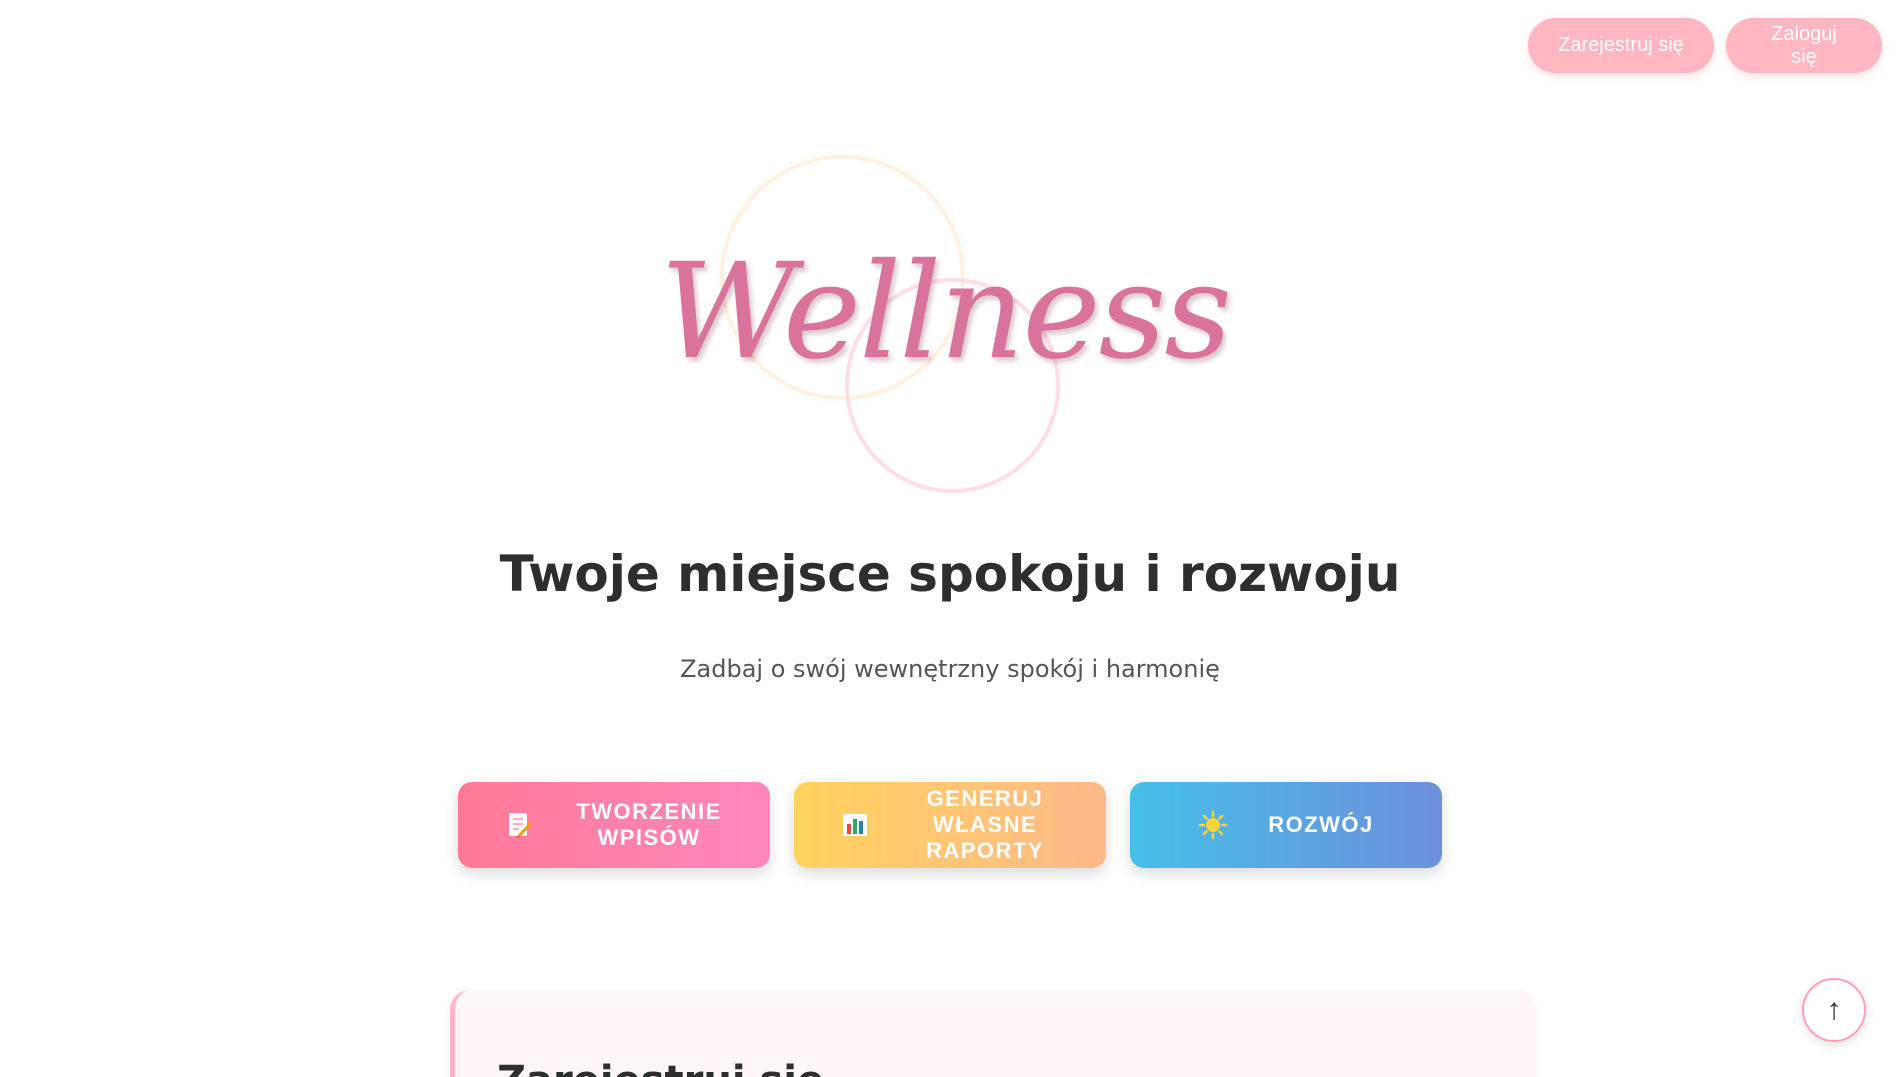 This screenshot has width=1900, height=1077. I want to click on generate-reports-button: GENERUJ WŁASNE RAPORTY, so click(950, 825).